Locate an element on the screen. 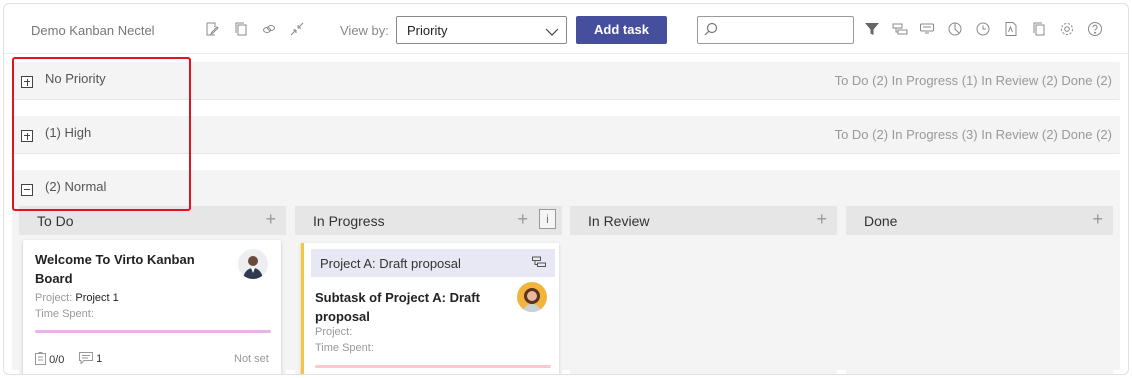 The image size is (1132, 378). search-box is located at coordinates (775, 30).